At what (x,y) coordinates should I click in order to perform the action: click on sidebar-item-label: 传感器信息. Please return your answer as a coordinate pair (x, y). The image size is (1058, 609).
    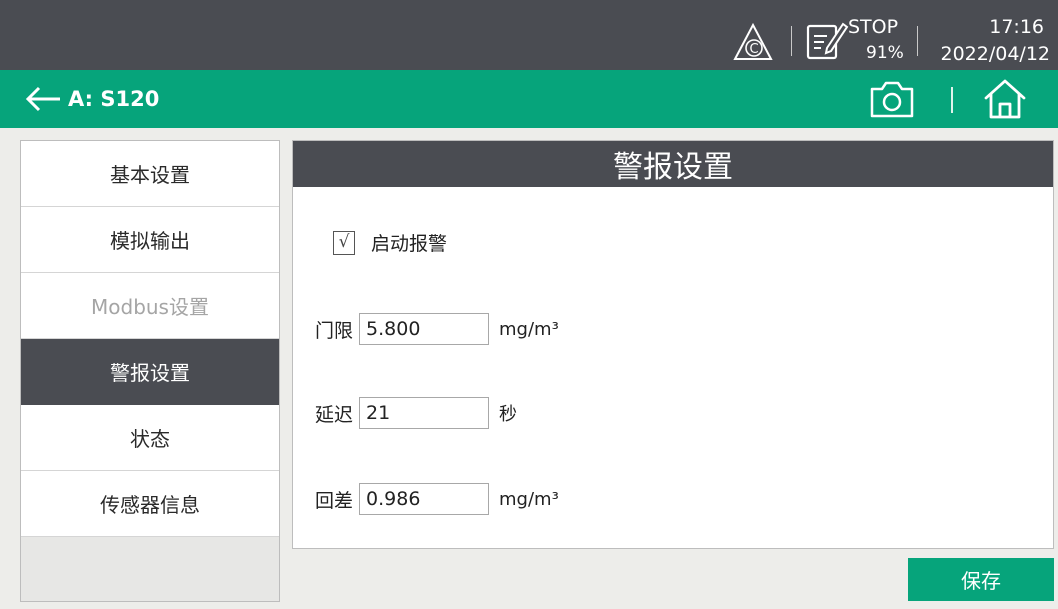
    Looking at the image, I should click on (150, 505).